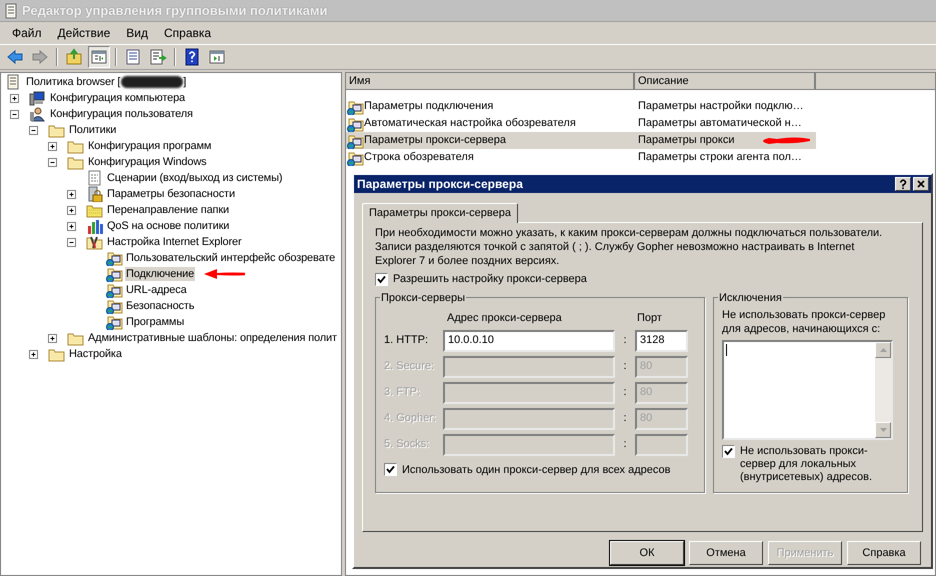 The image size is (936, 576). Describe the element at coordinates (168, 210) in the screenshot. I see `tree-item: Перенаправление папки` at that location.